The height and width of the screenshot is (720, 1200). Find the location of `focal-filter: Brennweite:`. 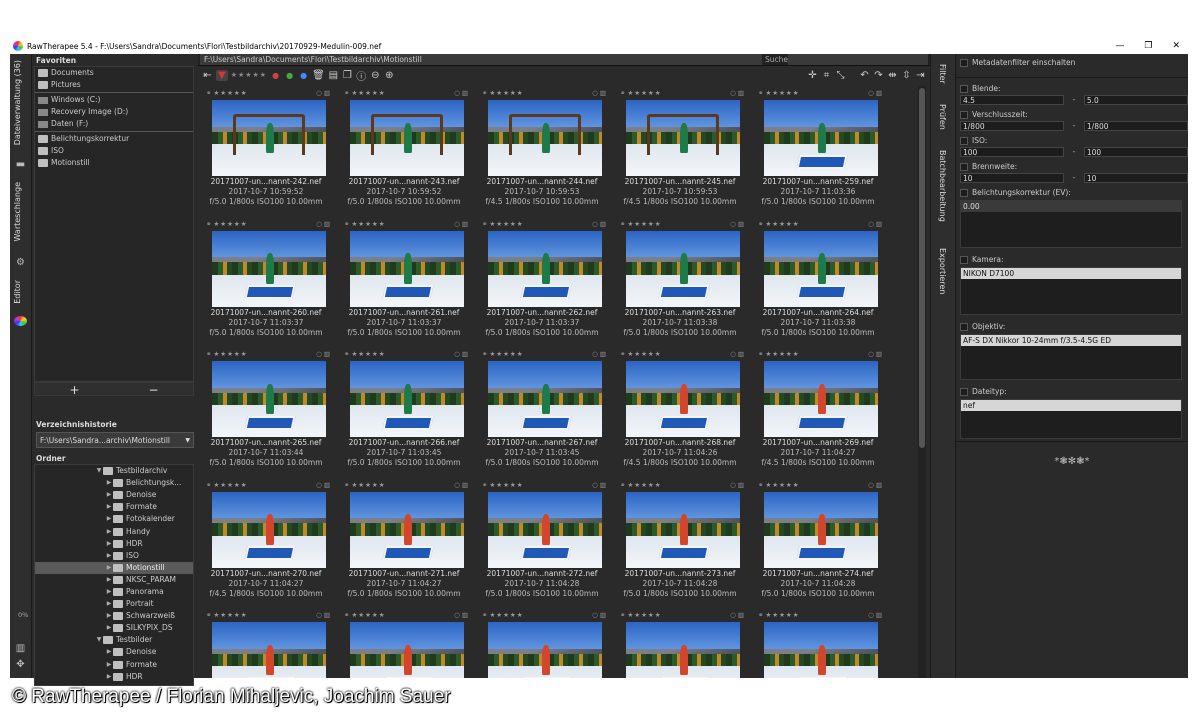

focal-filter: Brennweite: is located at coordinates (1072, 166).